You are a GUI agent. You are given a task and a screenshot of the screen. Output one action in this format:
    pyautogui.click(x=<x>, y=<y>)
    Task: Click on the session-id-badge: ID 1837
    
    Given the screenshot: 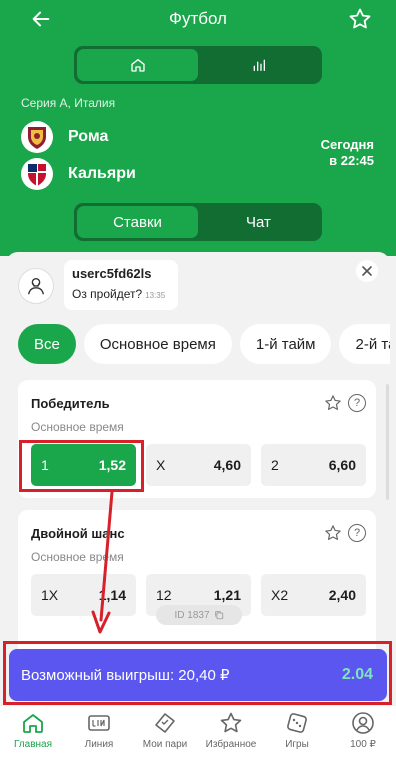 What is the action you would take?
    pyautogui.click(x=199, y=615)
    